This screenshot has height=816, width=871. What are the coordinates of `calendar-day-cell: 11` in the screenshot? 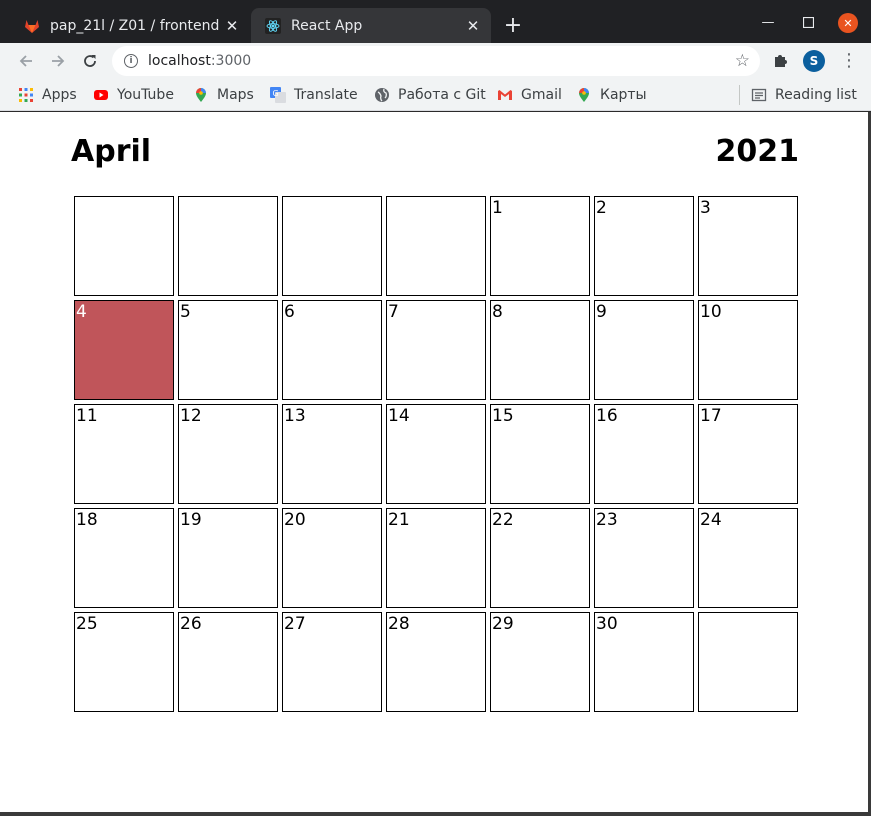 It's located at (124, 454).